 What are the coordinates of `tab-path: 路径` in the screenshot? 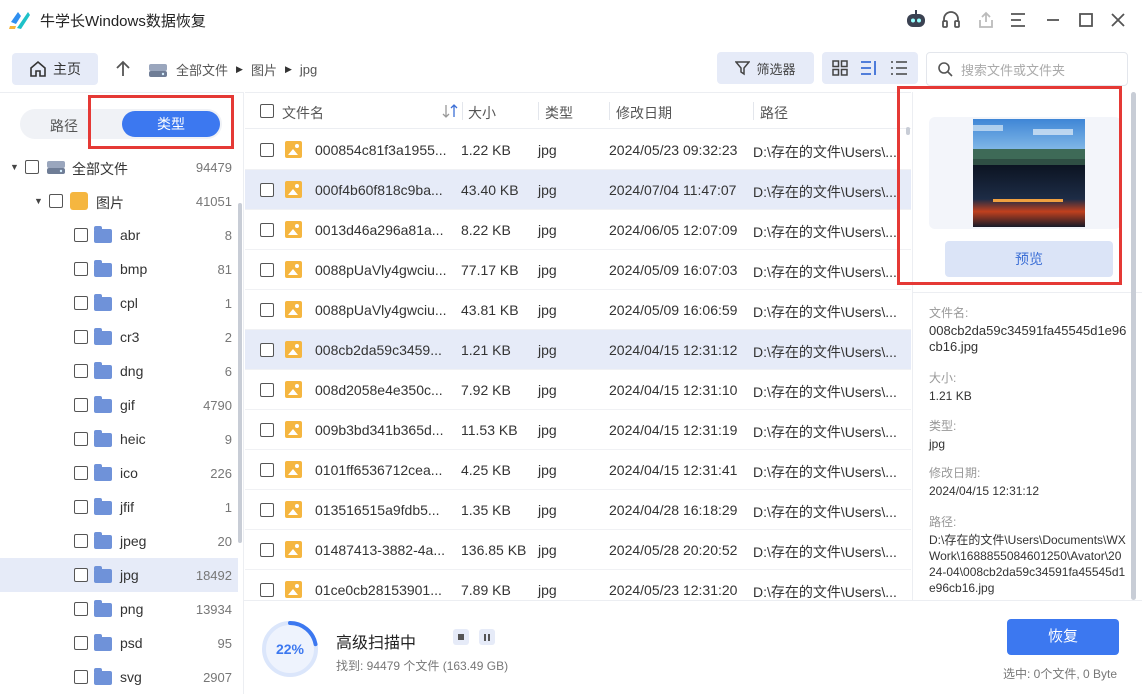 It's located at (64, 126).